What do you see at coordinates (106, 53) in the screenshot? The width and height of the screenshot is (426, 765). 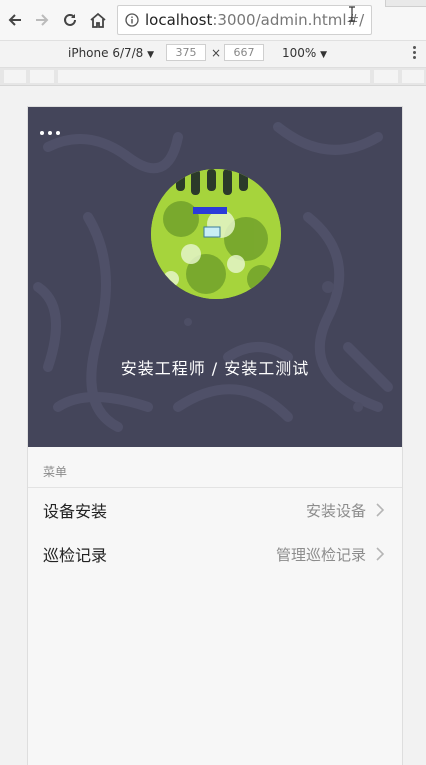 I see `device-name: iPhone 6/7/8` at bounding box center [106, 53].